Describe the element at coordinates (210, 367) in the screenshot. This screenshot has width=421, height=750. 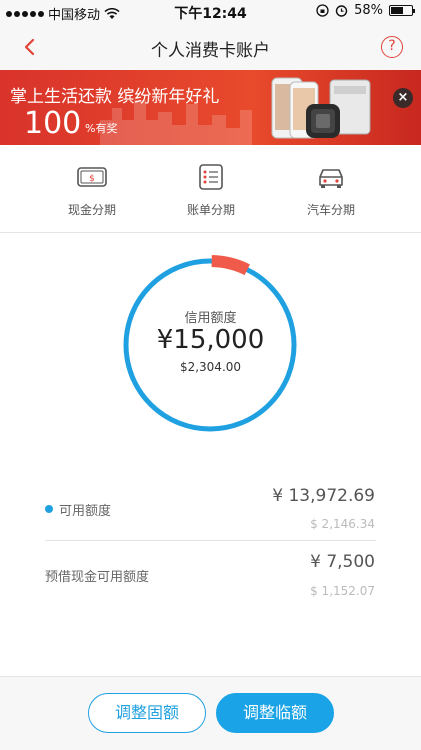
I see `credit-limit-usd: $2,304.00` at that location.